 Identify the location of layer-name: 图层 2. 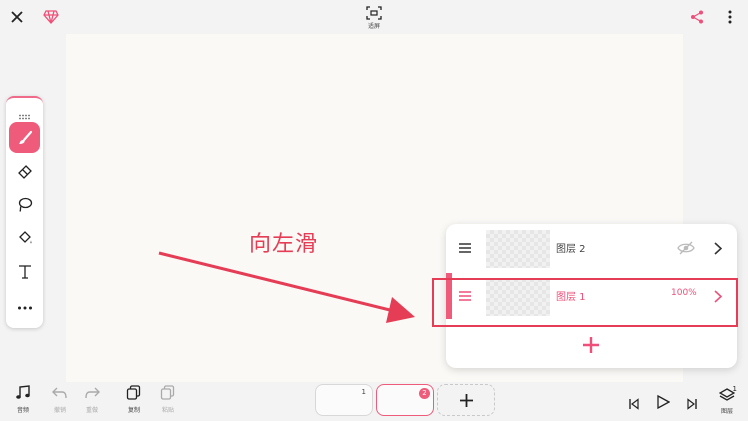
(571, 249).